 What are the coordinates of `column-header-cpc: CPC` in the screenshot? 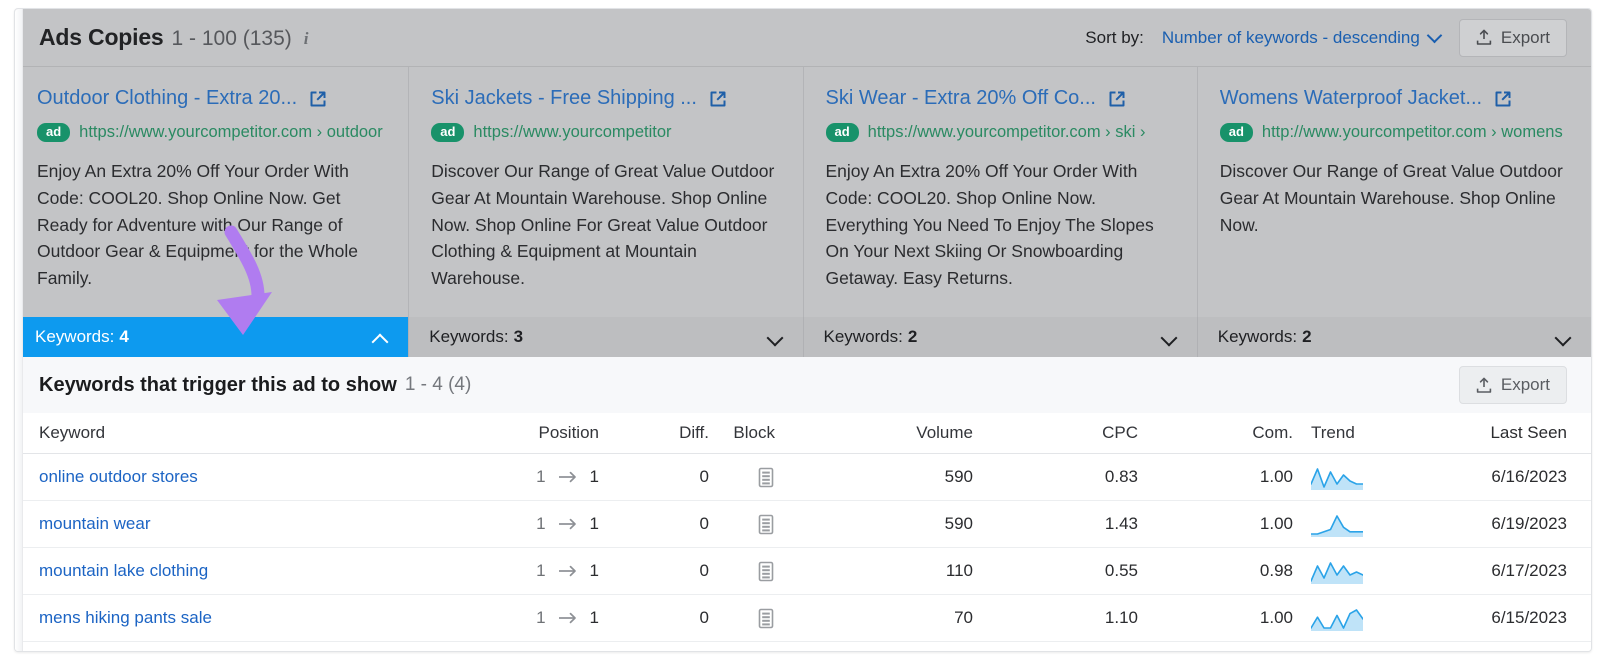 It's located at (1055, 433).